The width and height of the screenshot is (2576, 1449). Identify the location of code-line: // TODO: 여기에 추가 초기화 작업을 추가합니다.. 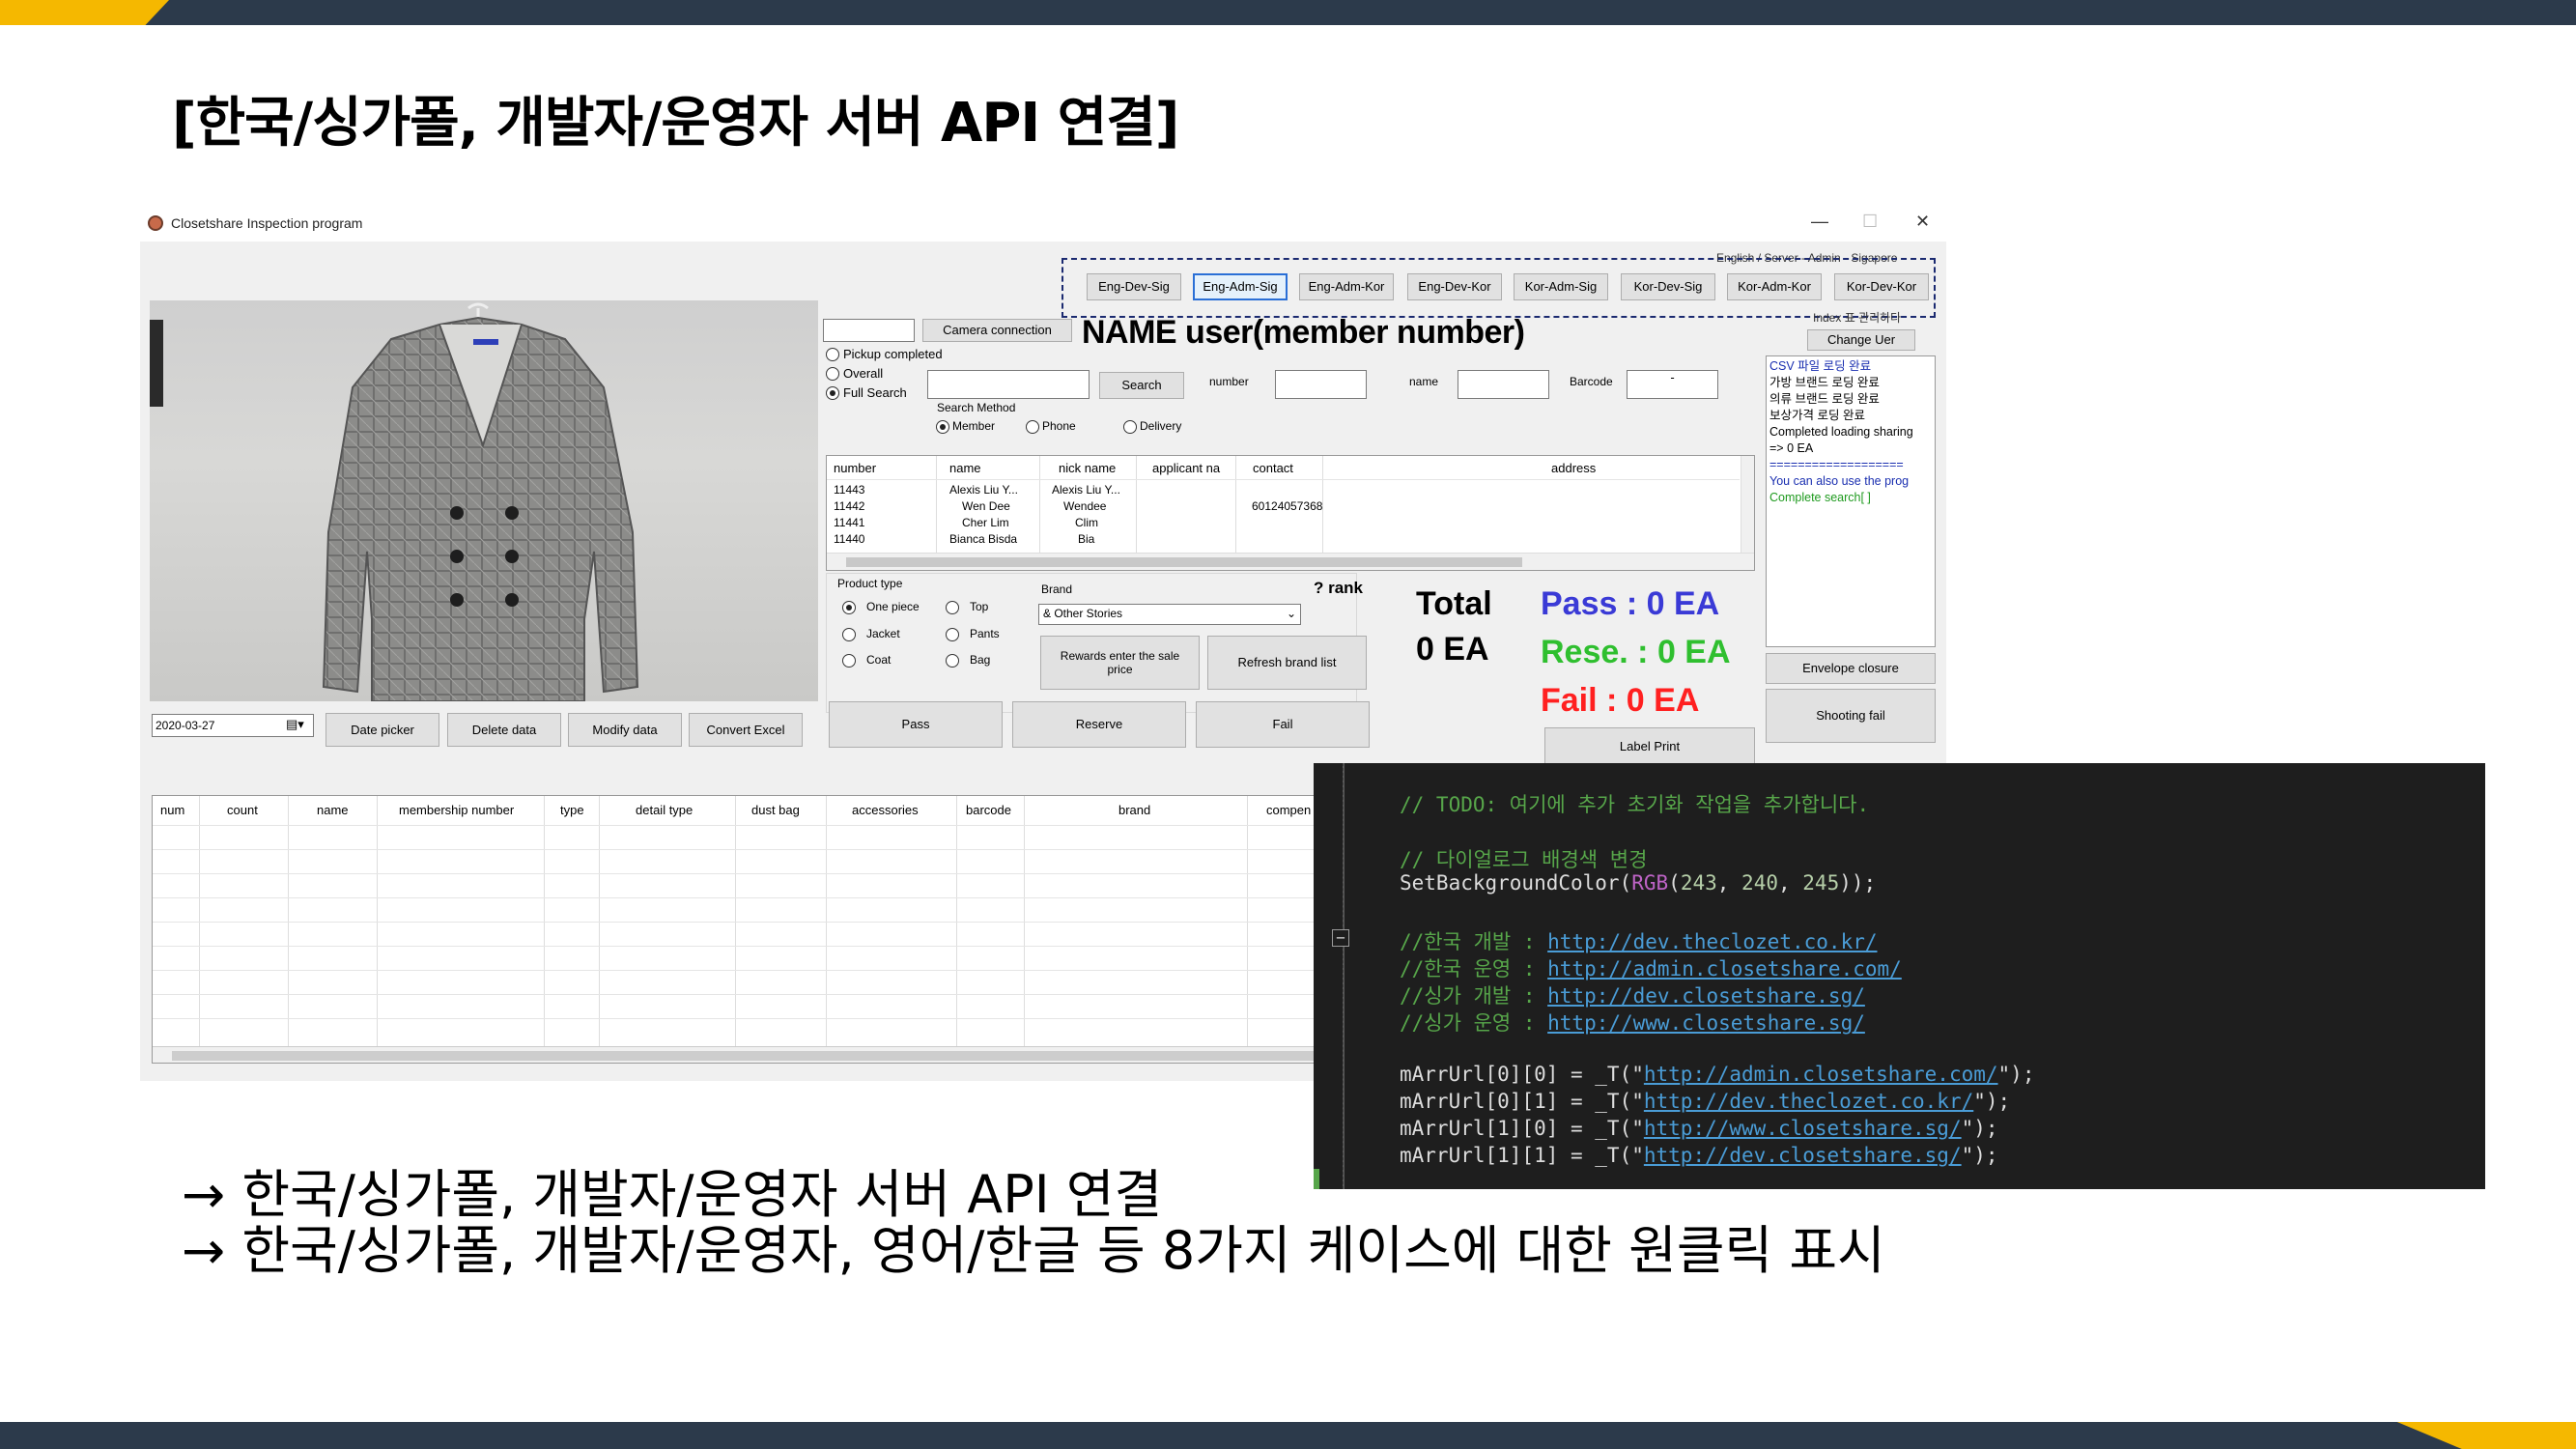
(1635, 804).